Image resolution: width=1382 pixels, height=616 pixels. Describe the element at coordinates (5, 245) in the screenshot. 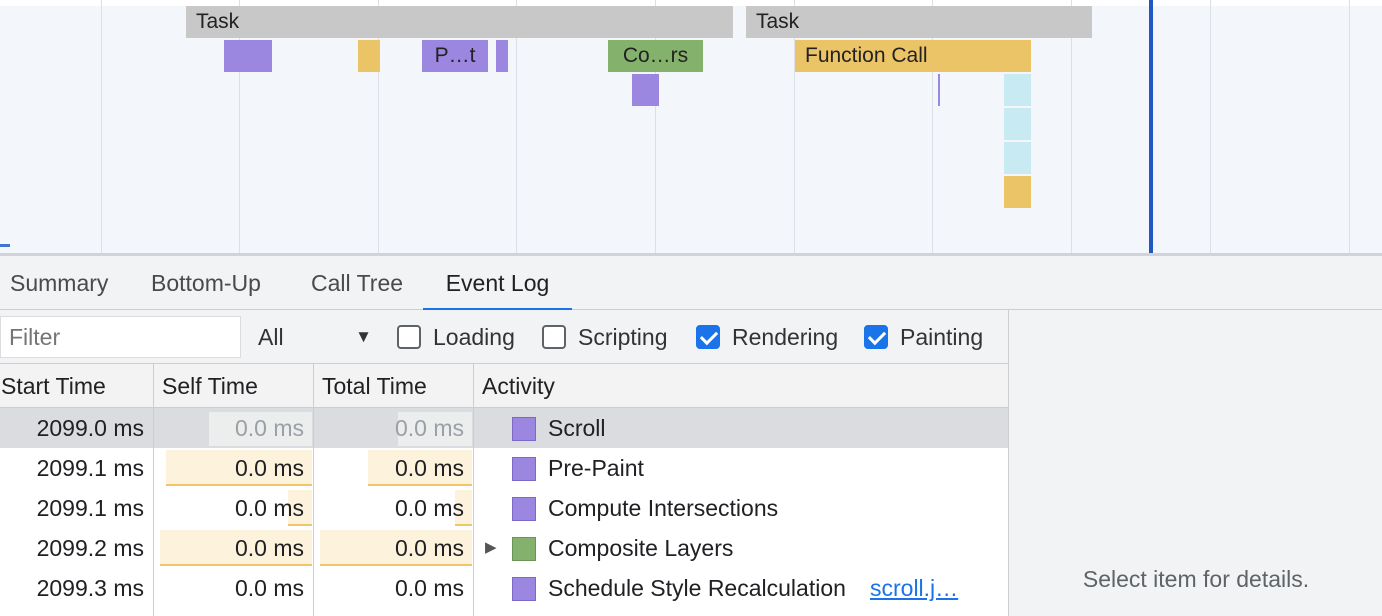

I see `scroll-indicator` at that location.